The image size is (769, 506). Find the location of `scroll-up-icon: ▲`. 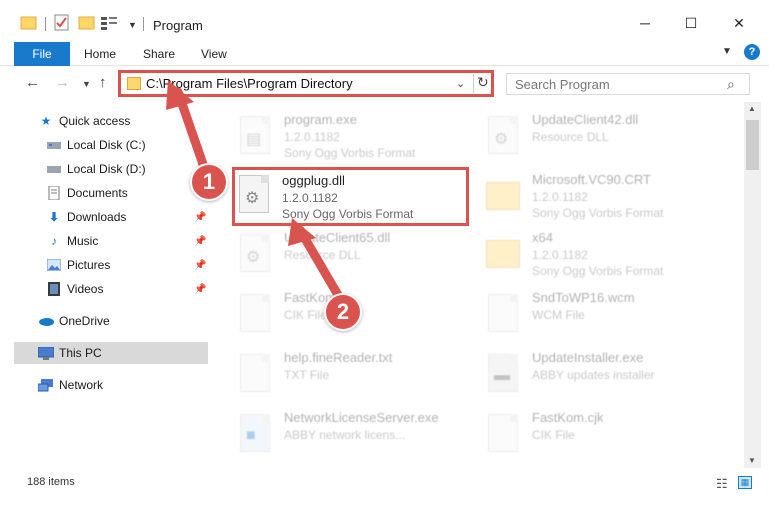

scroll-up-icon: ▲ is located at coordinates (752, 108).